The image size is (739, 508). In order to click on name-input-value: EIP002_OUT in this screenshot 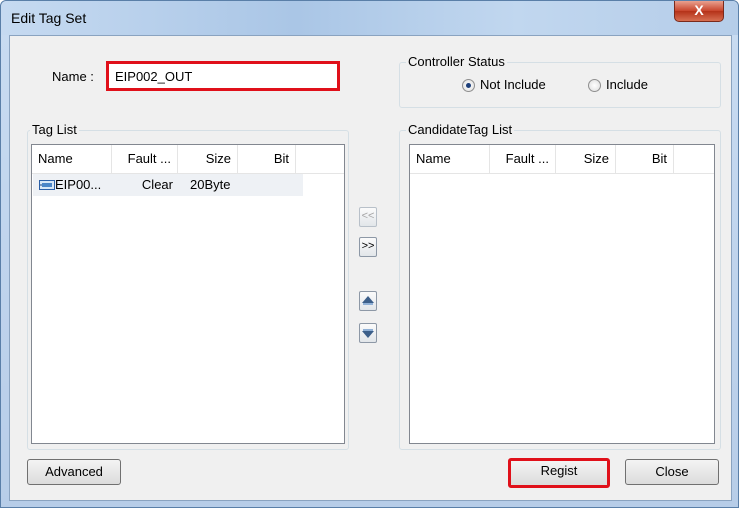, I will do `click(154, 76)`.